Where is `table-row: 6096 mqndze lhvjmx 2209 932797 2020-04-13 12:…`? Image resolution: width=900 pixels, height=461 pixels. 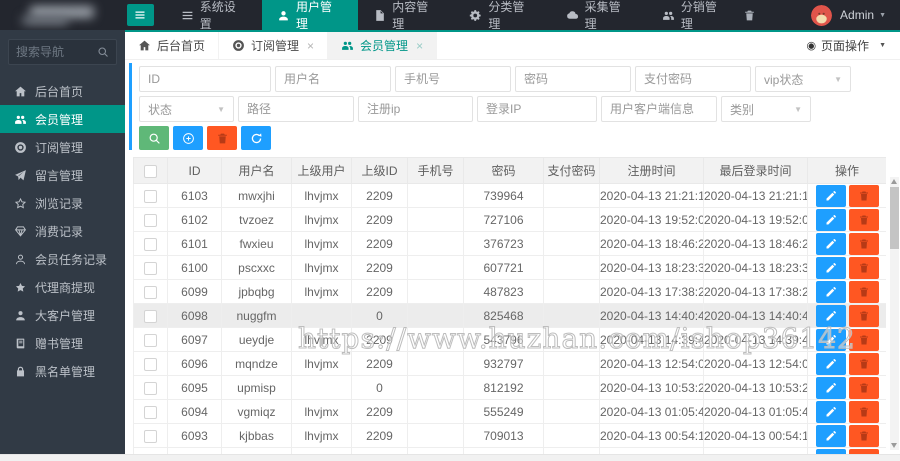 table-row: 6096 mqndze lhvjmx 2209 932797 2020-04-13 12:… is located at coordinates (509, 363).